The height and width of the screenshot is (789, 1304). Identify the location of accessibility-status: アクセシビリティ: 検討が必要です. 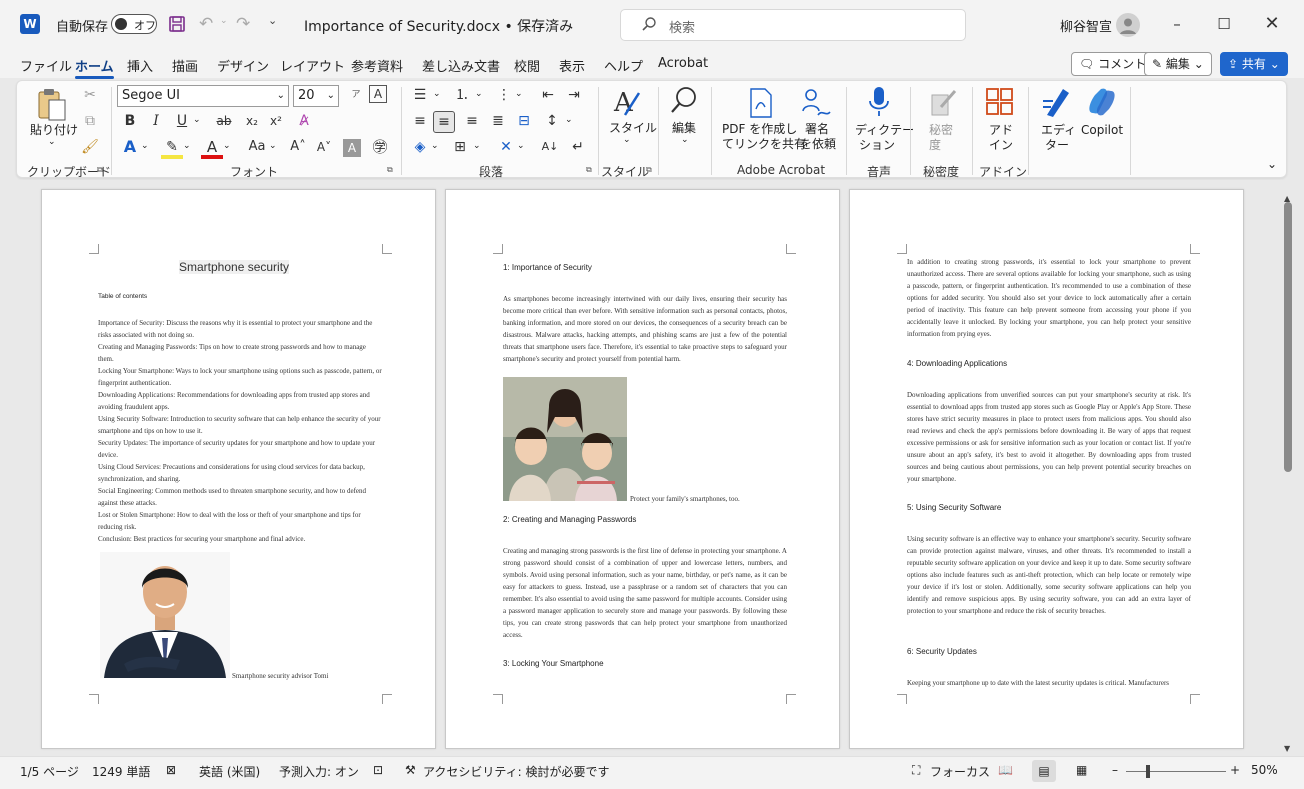
(516, 771).